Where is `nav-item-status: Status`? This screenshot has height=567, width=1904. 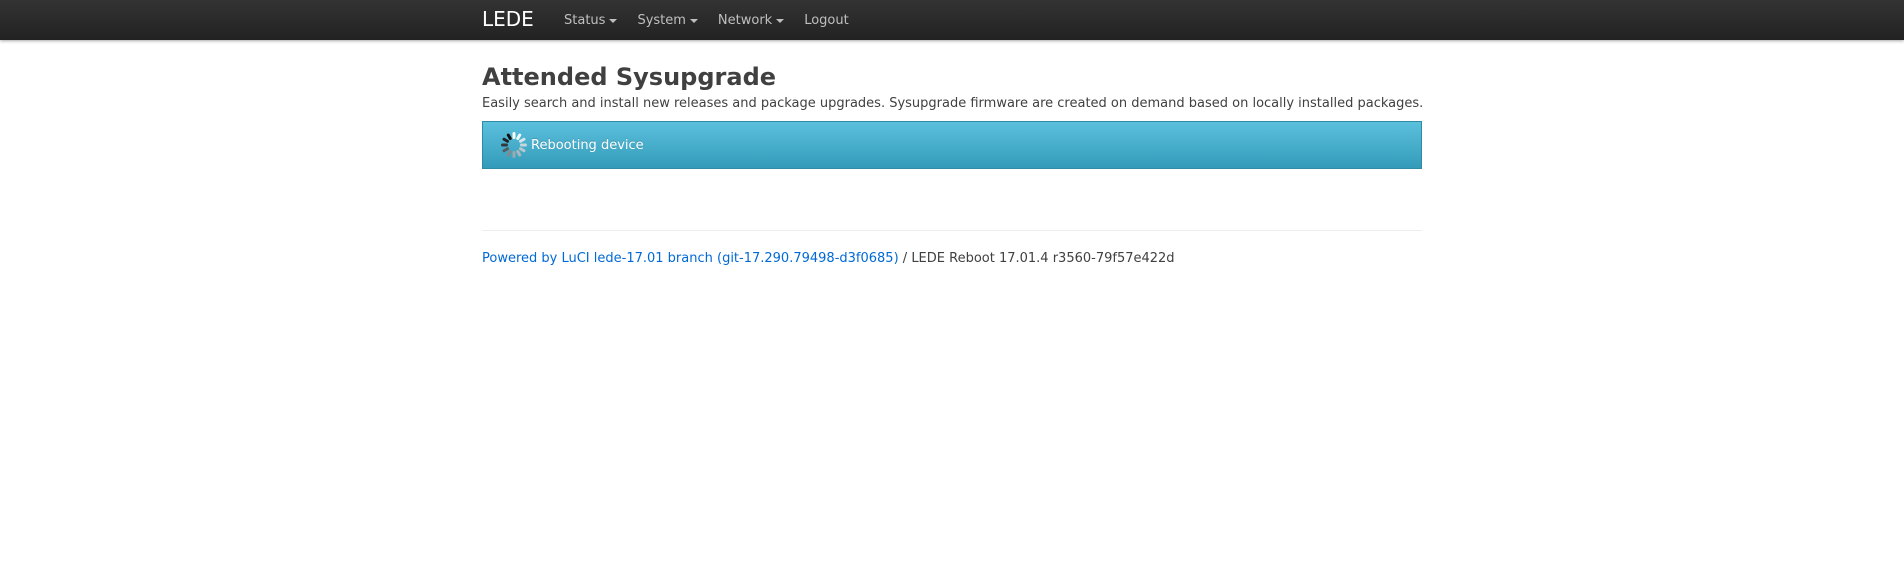 nav-item-status: Status is located at coordinates (591, 20).